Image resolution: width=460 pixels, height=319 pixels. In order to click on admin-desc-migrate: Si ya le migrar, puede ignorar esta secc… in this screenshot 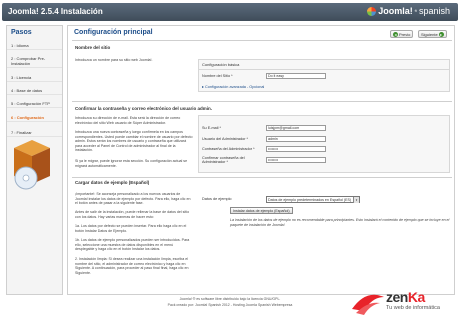, I will do `click(131, 163)`.